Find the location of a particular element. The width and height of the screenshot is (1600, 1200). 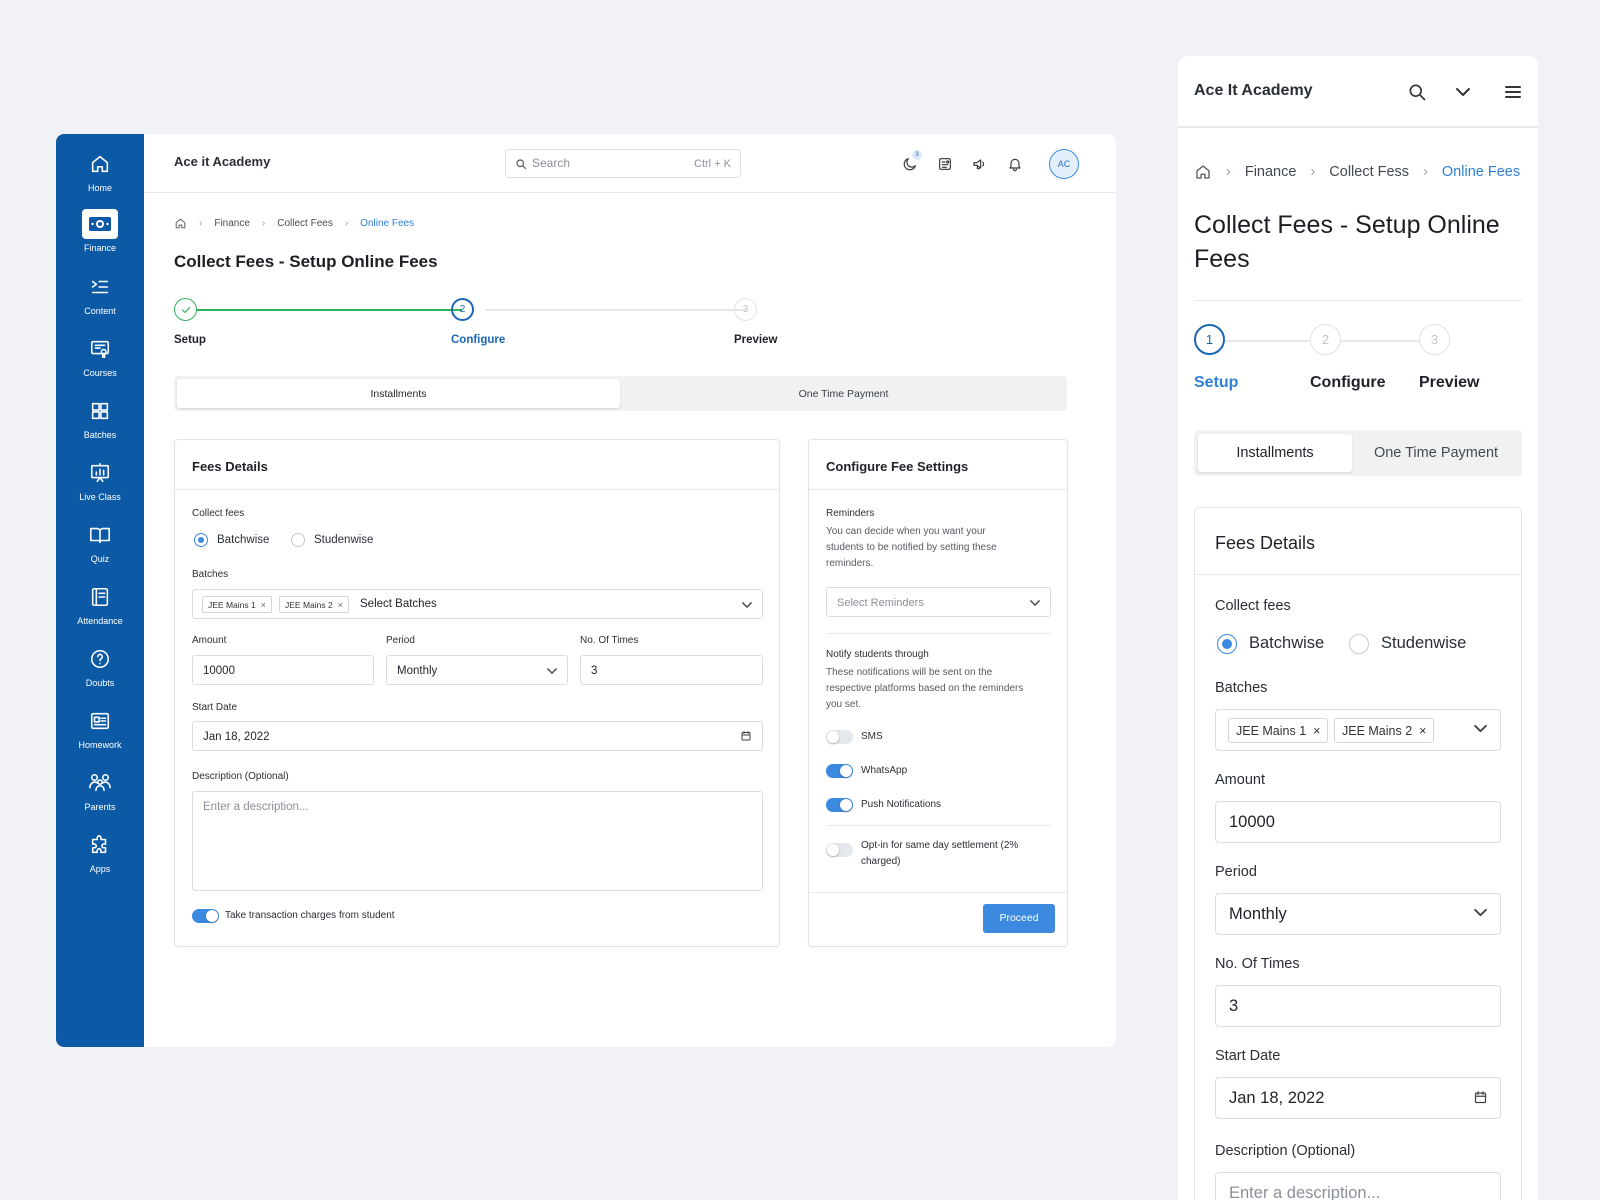

step-3: 3 is located at coordinates (1434, 339).